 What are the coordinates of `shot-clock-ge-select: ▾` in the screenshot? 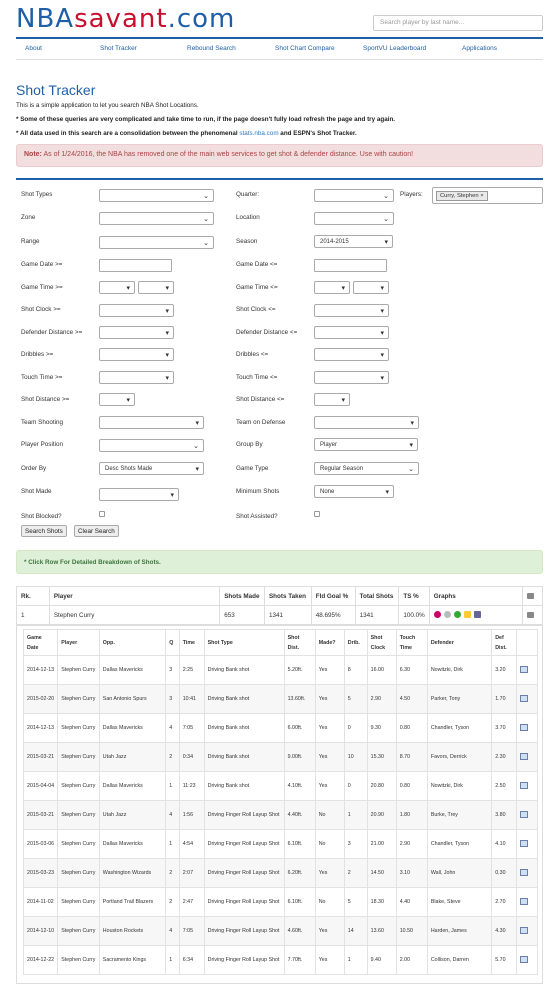 It's located at (136, 310).